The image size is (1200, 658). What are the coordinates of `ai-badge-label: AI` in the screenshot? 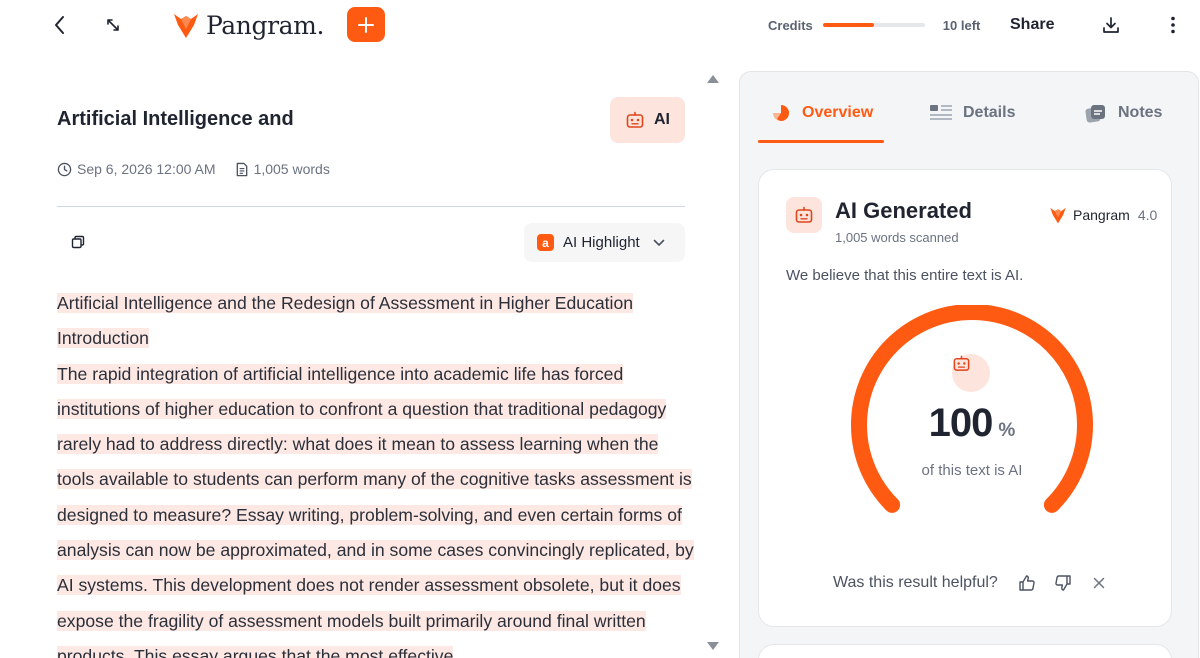 It's located at (662, 119).